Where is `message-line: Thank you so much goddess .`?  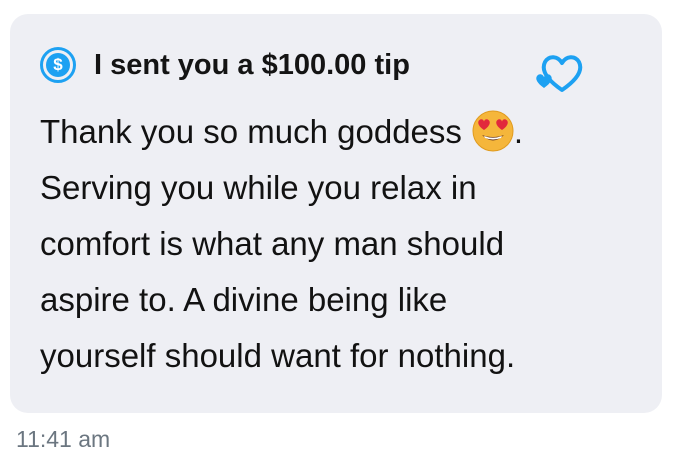
message-line: Thank you so much goddess . is located at coordinates (340, 132).